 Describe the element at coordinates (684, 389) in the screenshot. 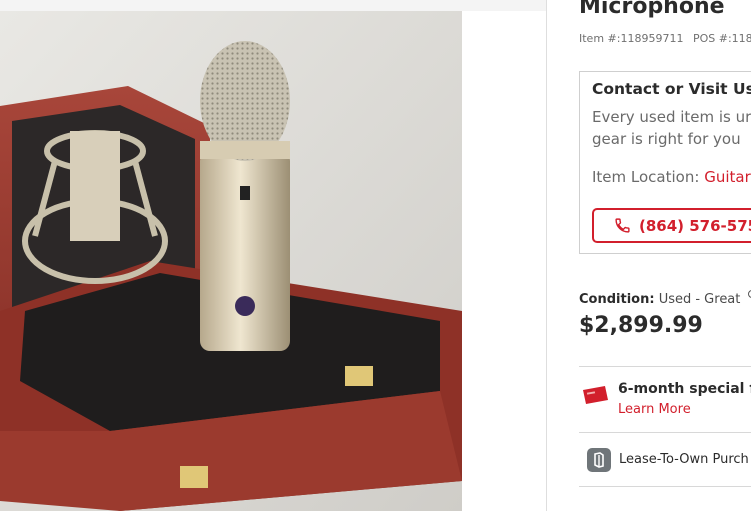

I see `financing-title: 6-month special fir` at that location.